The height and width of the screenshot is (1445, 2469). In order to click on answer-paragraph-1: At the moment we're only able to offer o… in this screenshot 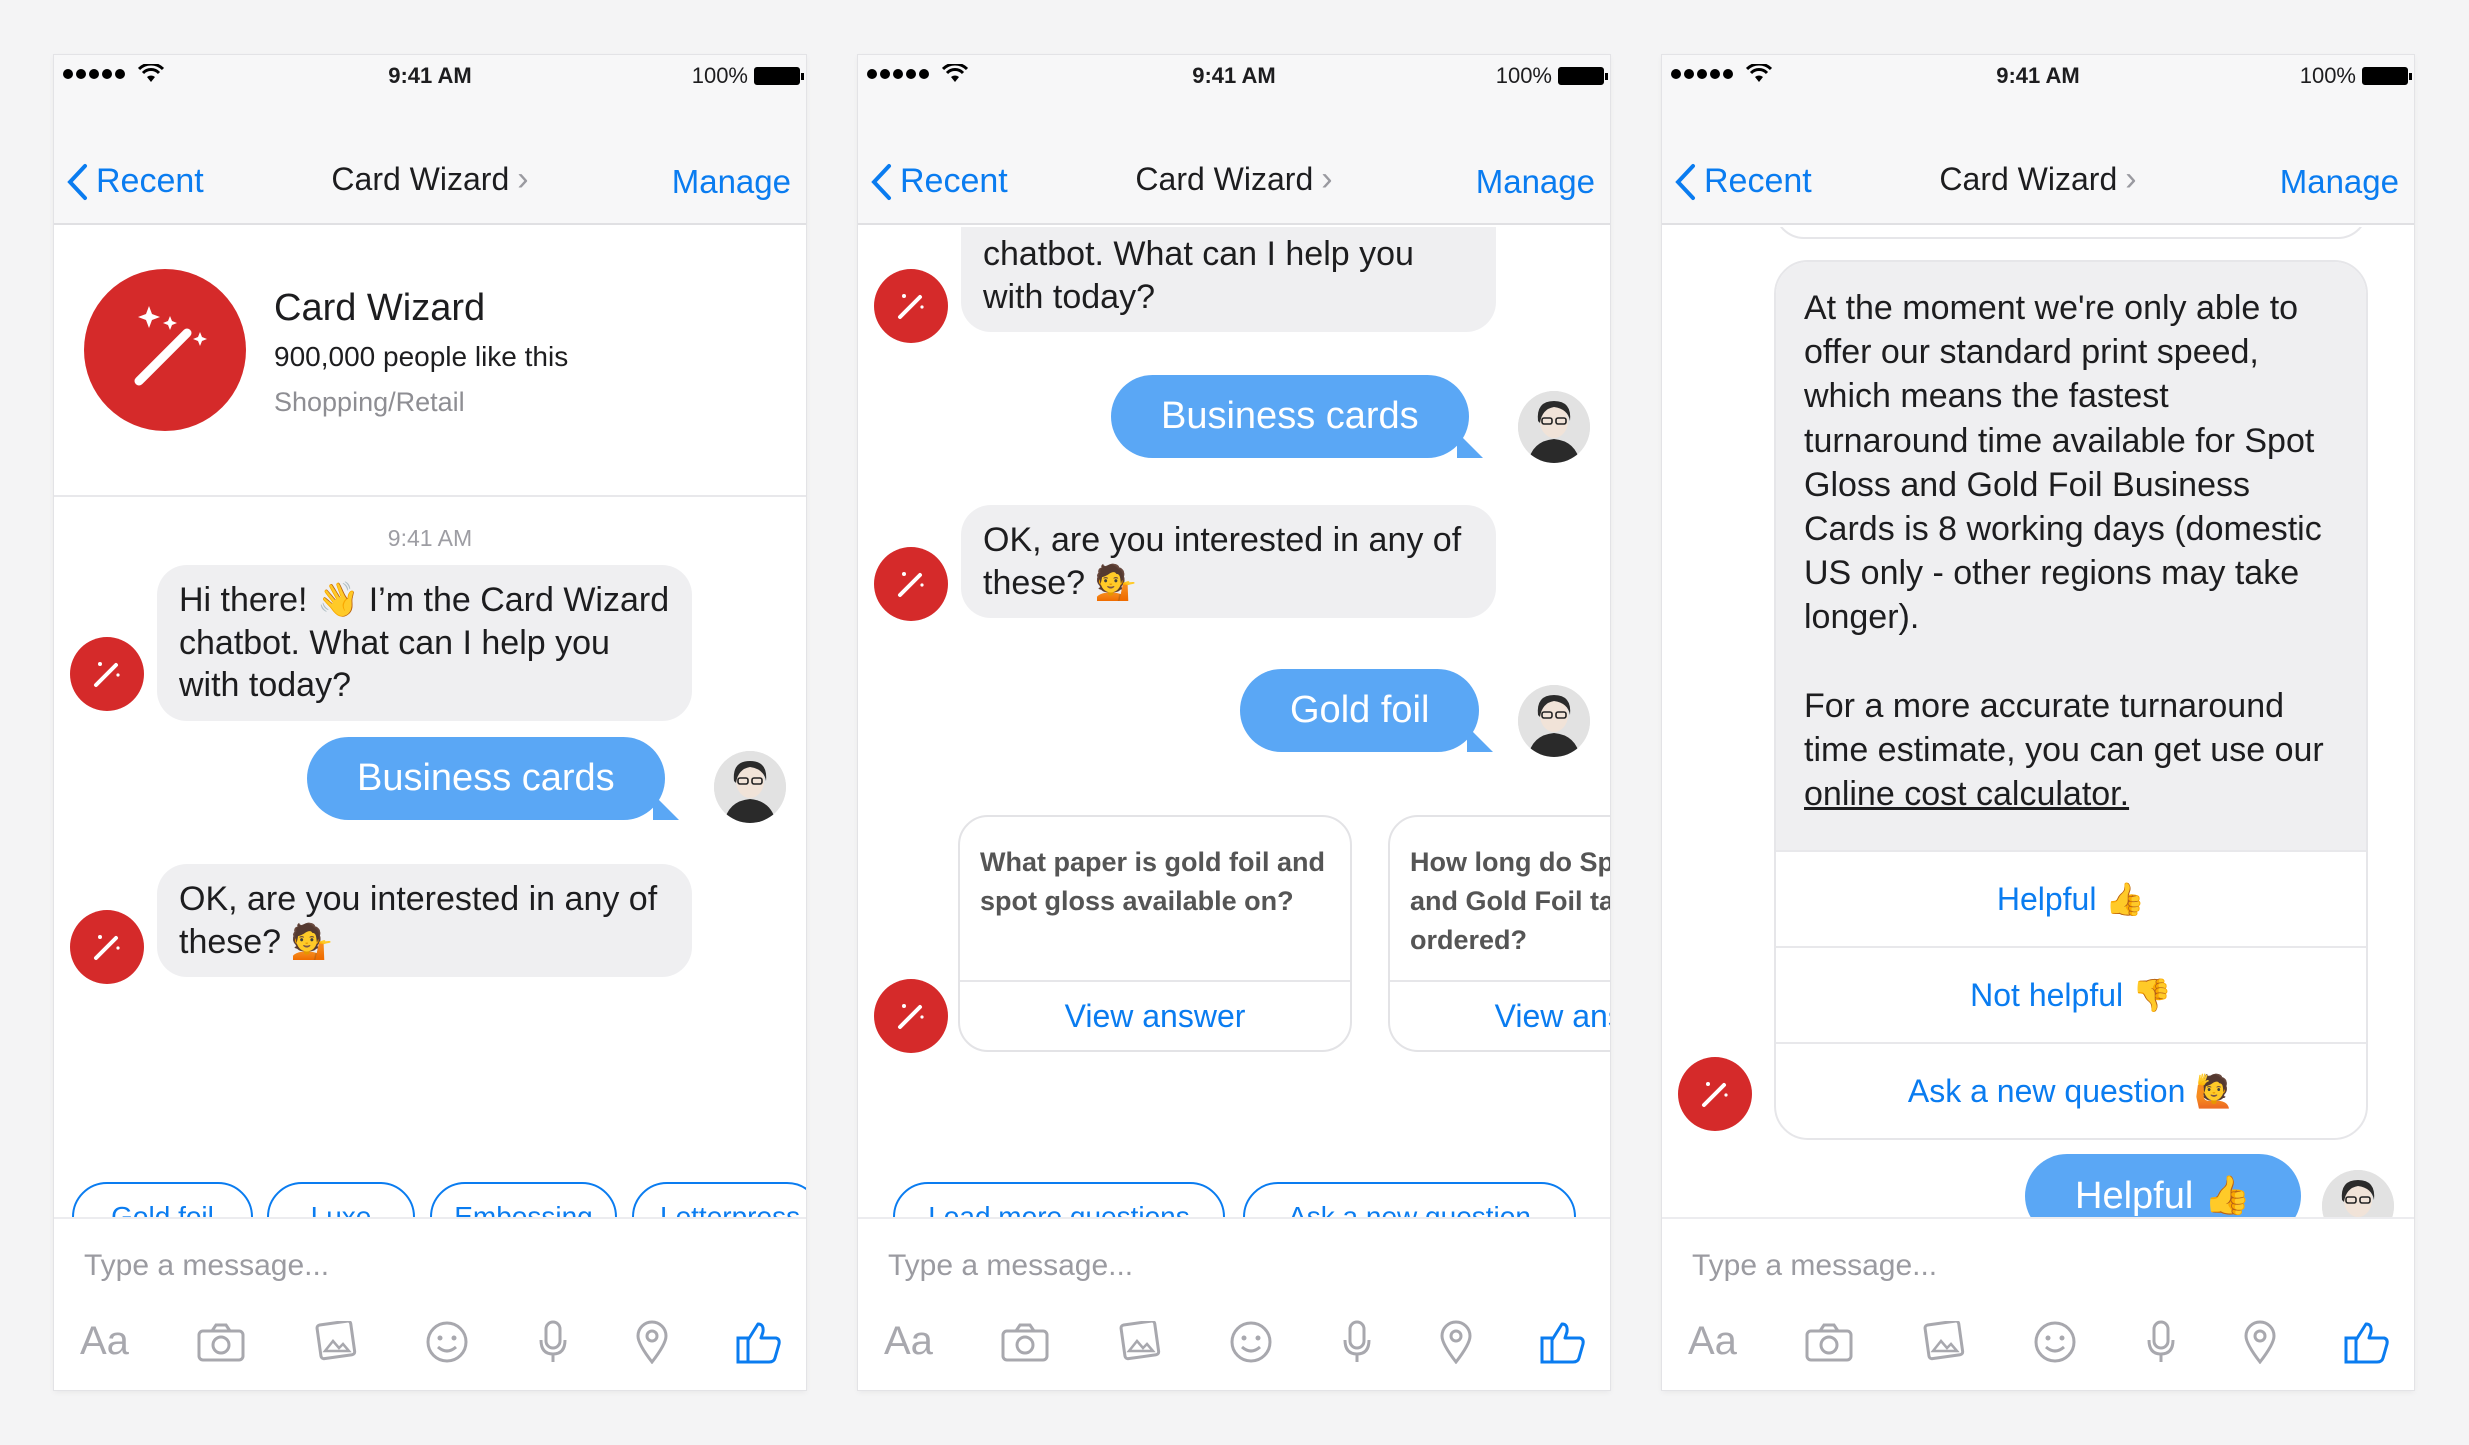, I will do `click(2063, 463)`.